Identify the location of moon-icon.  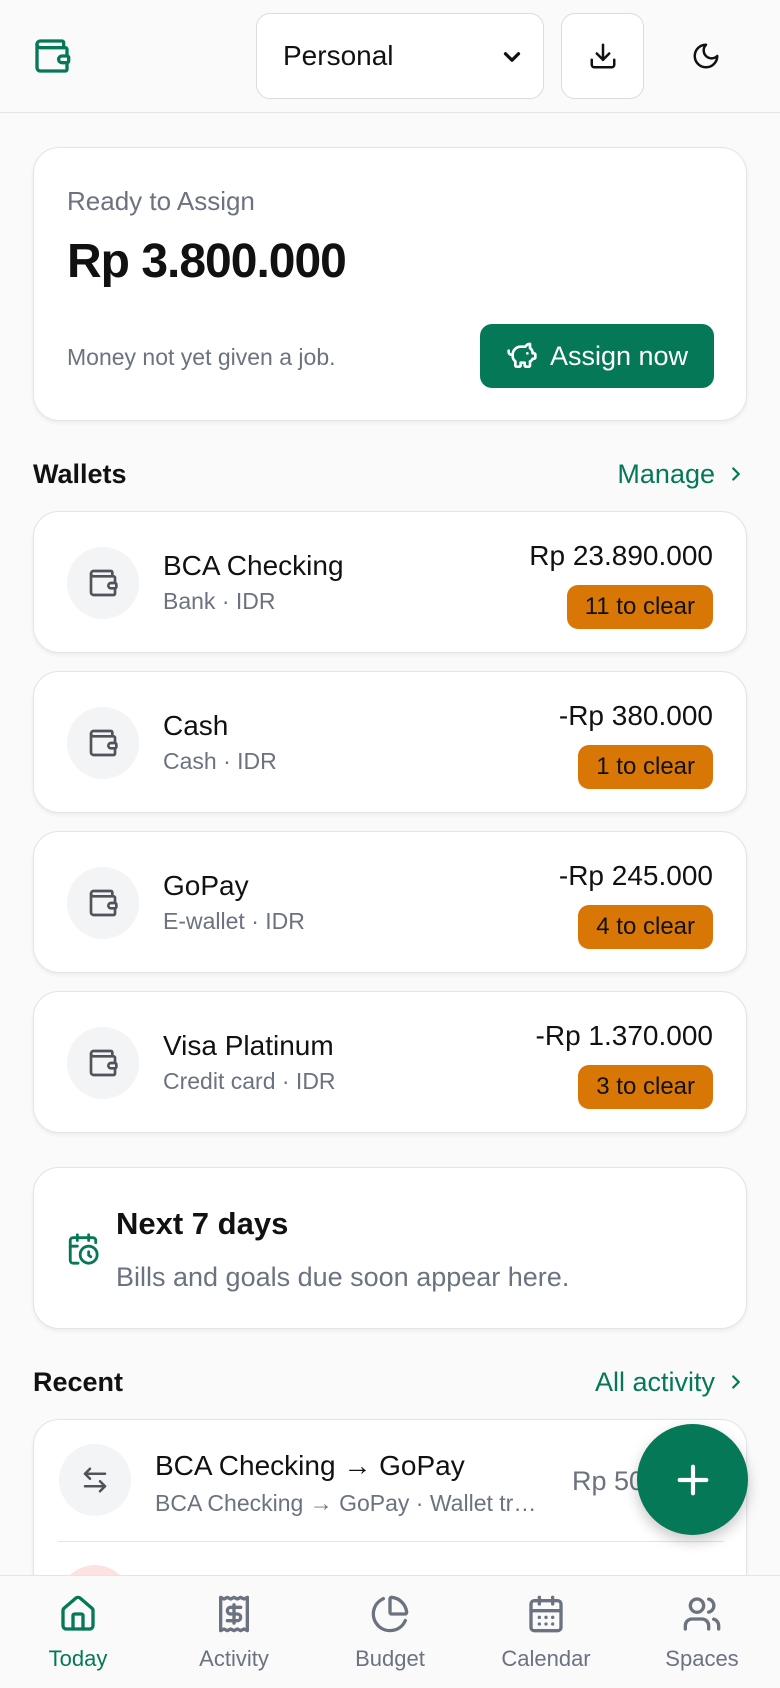
(705, 56).